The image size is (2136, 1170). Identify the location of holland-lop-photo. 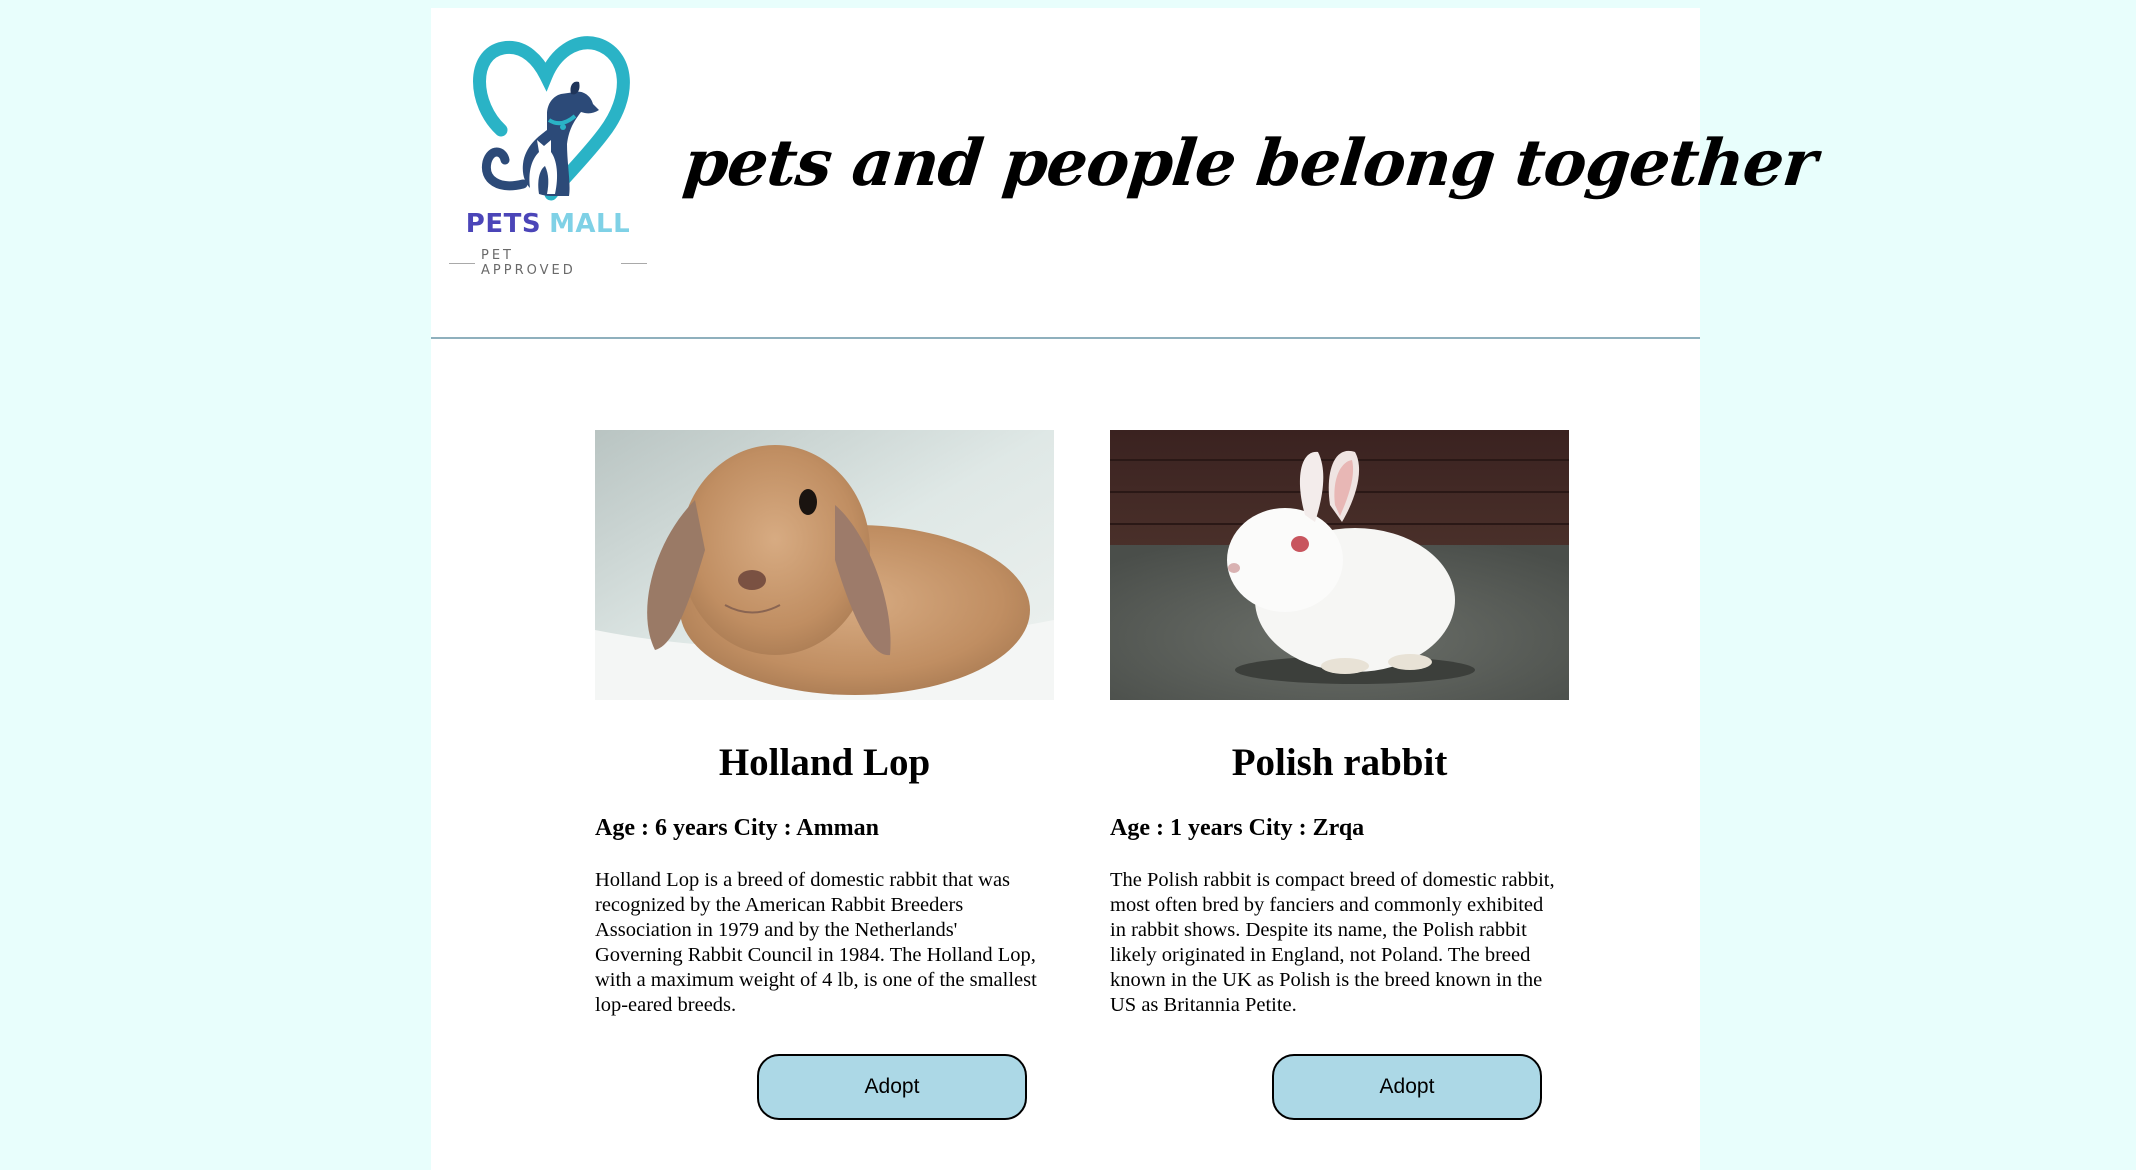
(824, 565).